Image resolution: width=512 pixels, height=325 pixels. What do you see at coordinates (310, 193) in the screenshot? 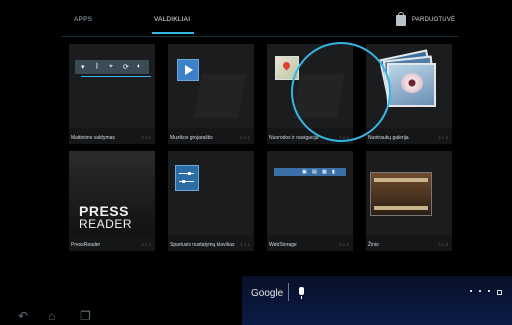
I see `widget-preview: ▣ ▤ ▦ ▮` at bounding box center [310, 193].